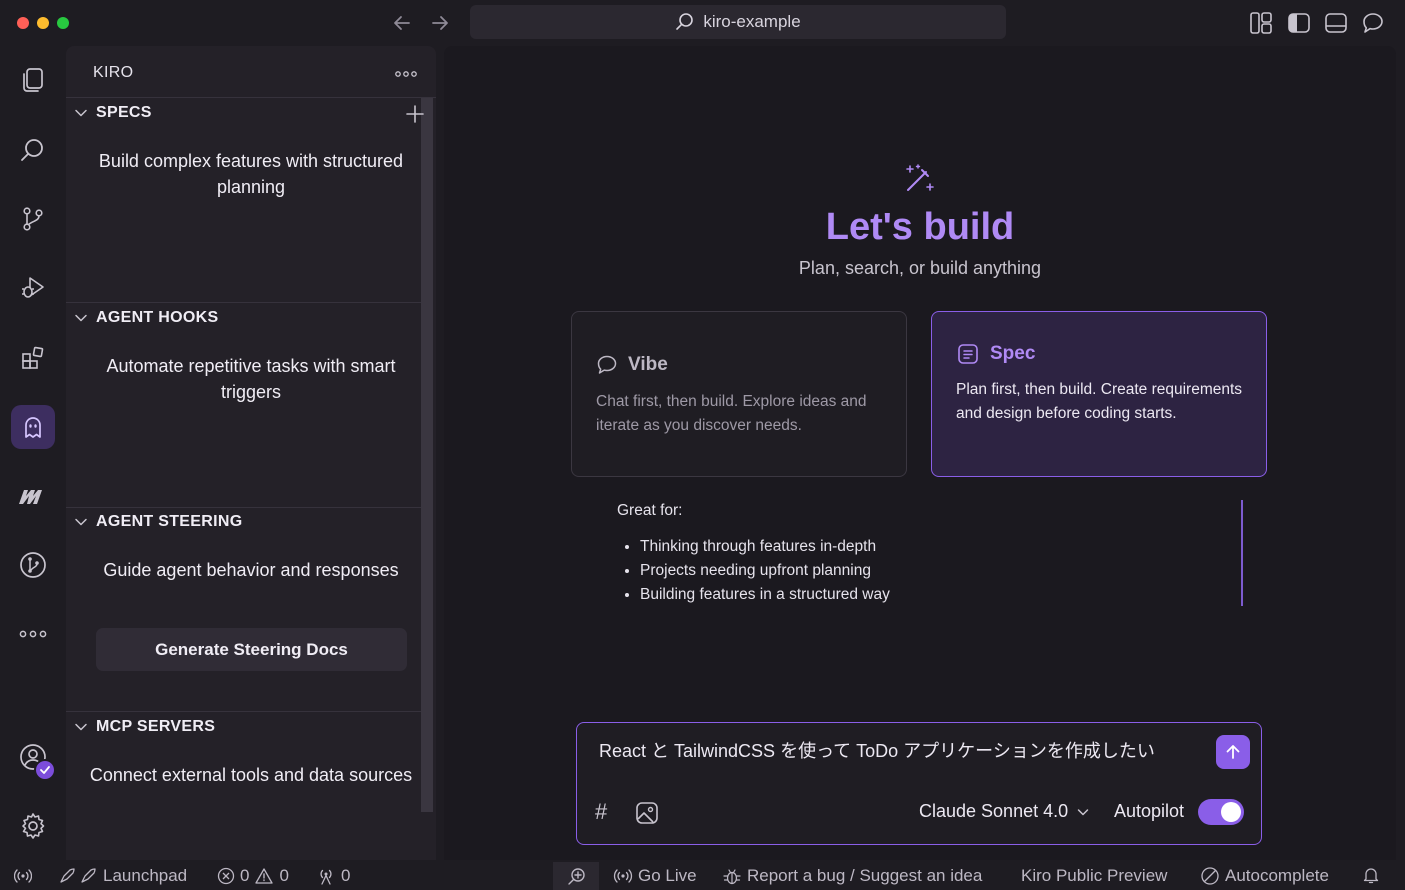  What do you see at coordinates (169, 521) in the screenshot?
I see `section-title: AGENT STEERING` at bounding box center [169, 521].